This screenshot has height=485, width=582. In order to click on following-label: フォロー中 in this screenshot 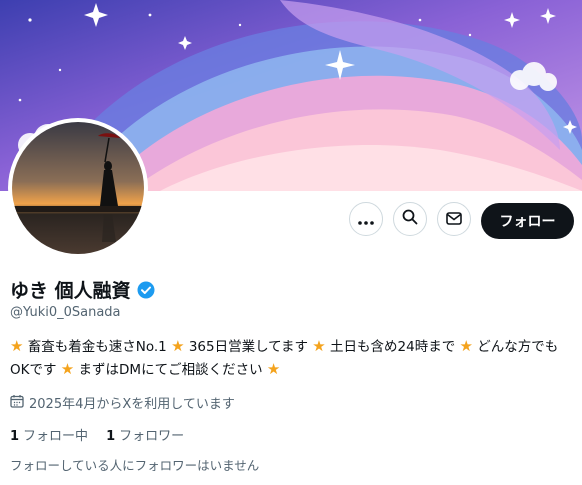, I will do `click(56, 436)`.